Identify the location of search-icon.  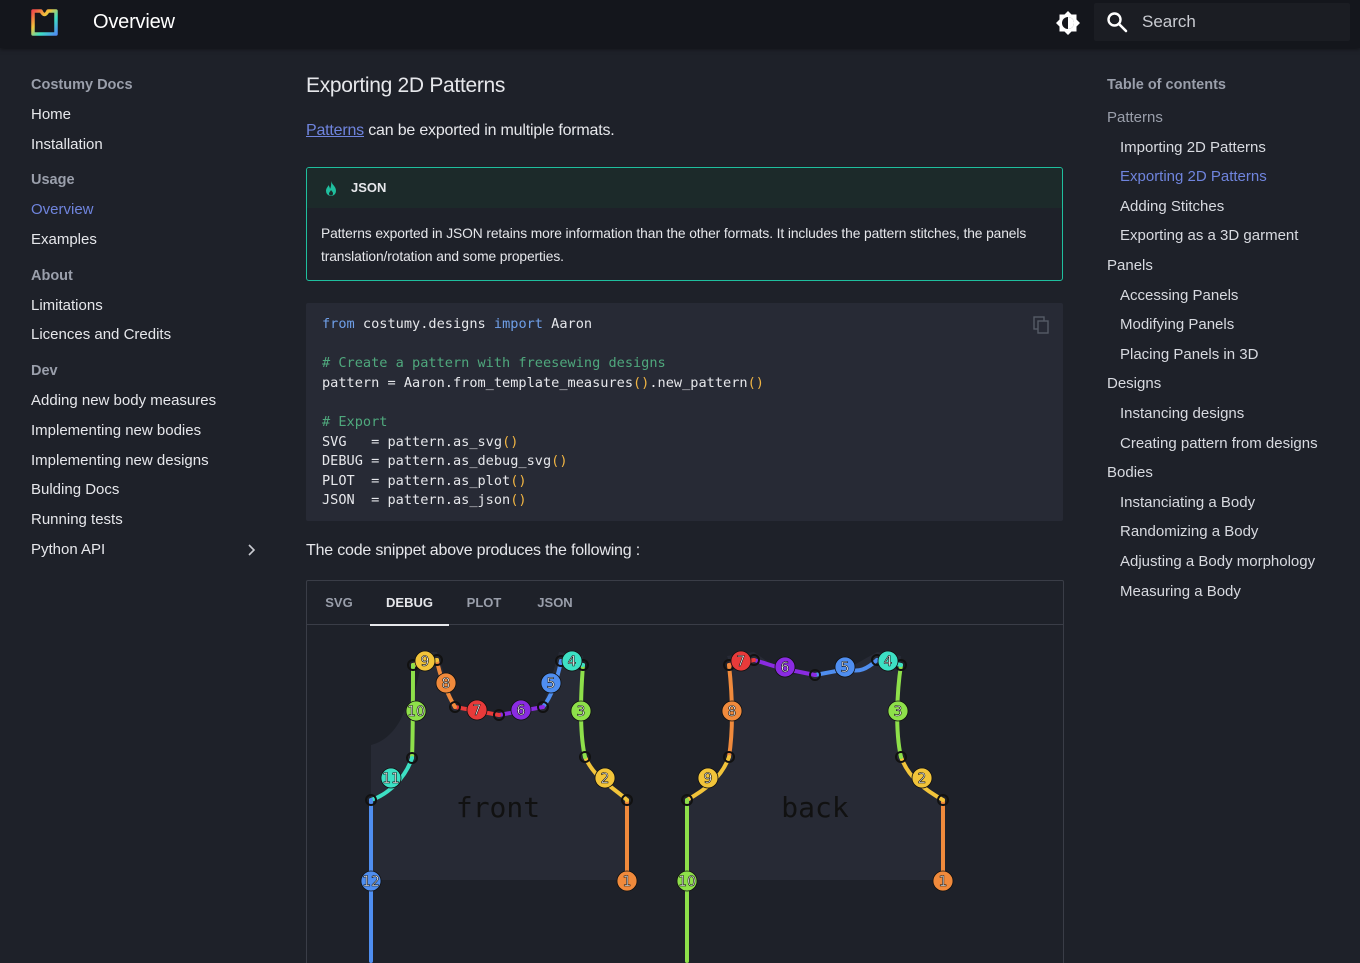
(1117, 22).